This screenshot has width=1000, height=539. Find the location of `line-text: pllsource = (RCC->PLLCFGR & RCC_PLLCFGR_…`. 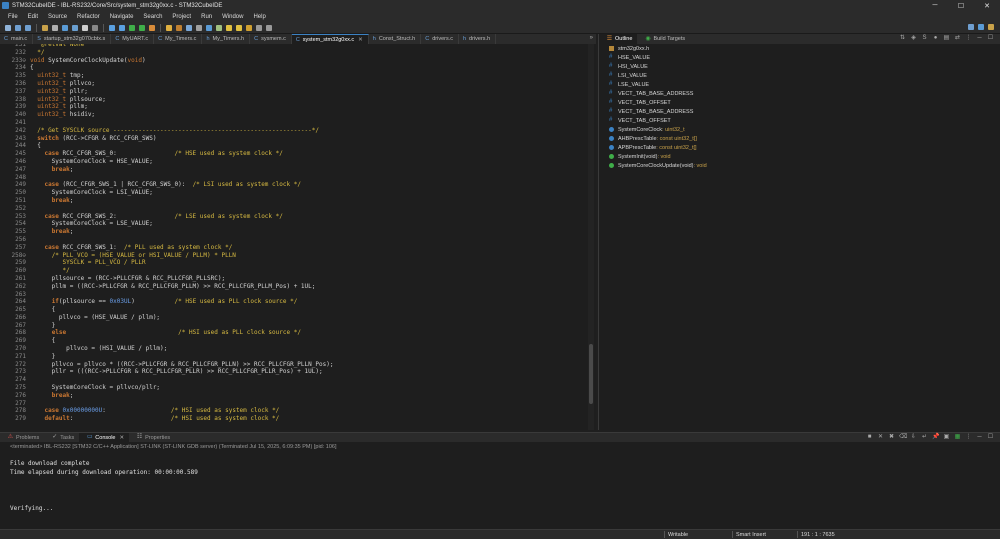

line-text: pllsource = (RCC->PLLCFGR & RCC_PLLCFGR_… is located at coordinates (126, 279).